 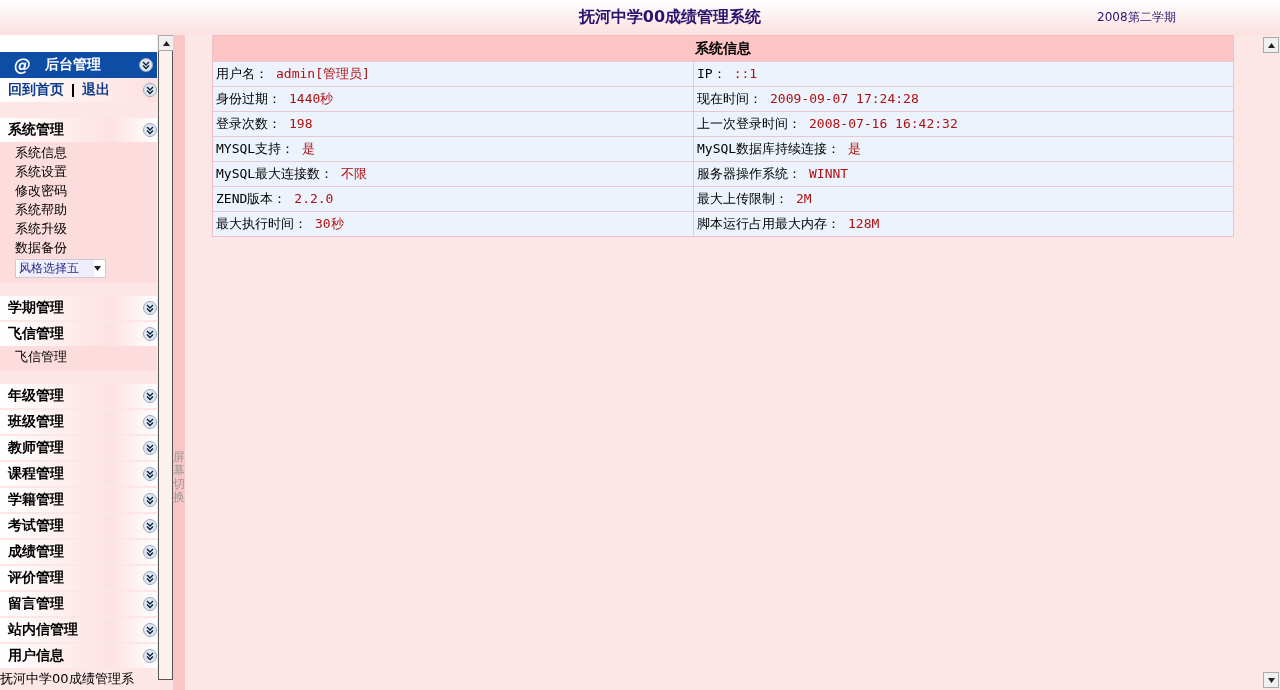 What do you see at coordinates (963, 199) in the screenshot?
I see `table-cell: 最大上传限制： 2M` at bounding box center [963, 199].